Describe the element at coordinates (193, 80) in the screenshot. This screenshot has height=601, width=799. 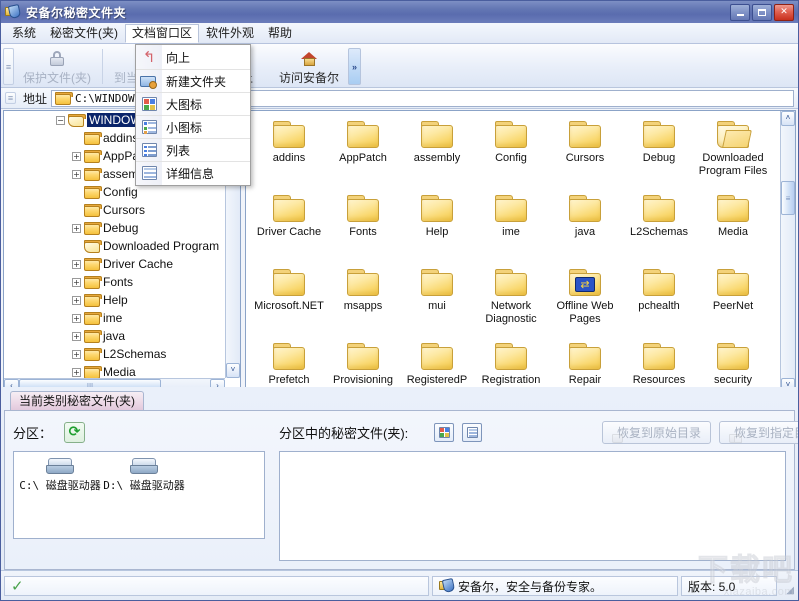
I see `dropdown-item-new-folder: 新建文件夹` at that location.